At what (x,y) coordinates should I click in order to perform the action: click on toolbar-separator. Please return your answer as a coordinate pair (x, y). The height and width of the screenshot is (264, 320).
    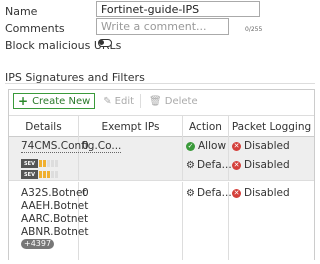
    Looking at the image, I should click on (141, 101).